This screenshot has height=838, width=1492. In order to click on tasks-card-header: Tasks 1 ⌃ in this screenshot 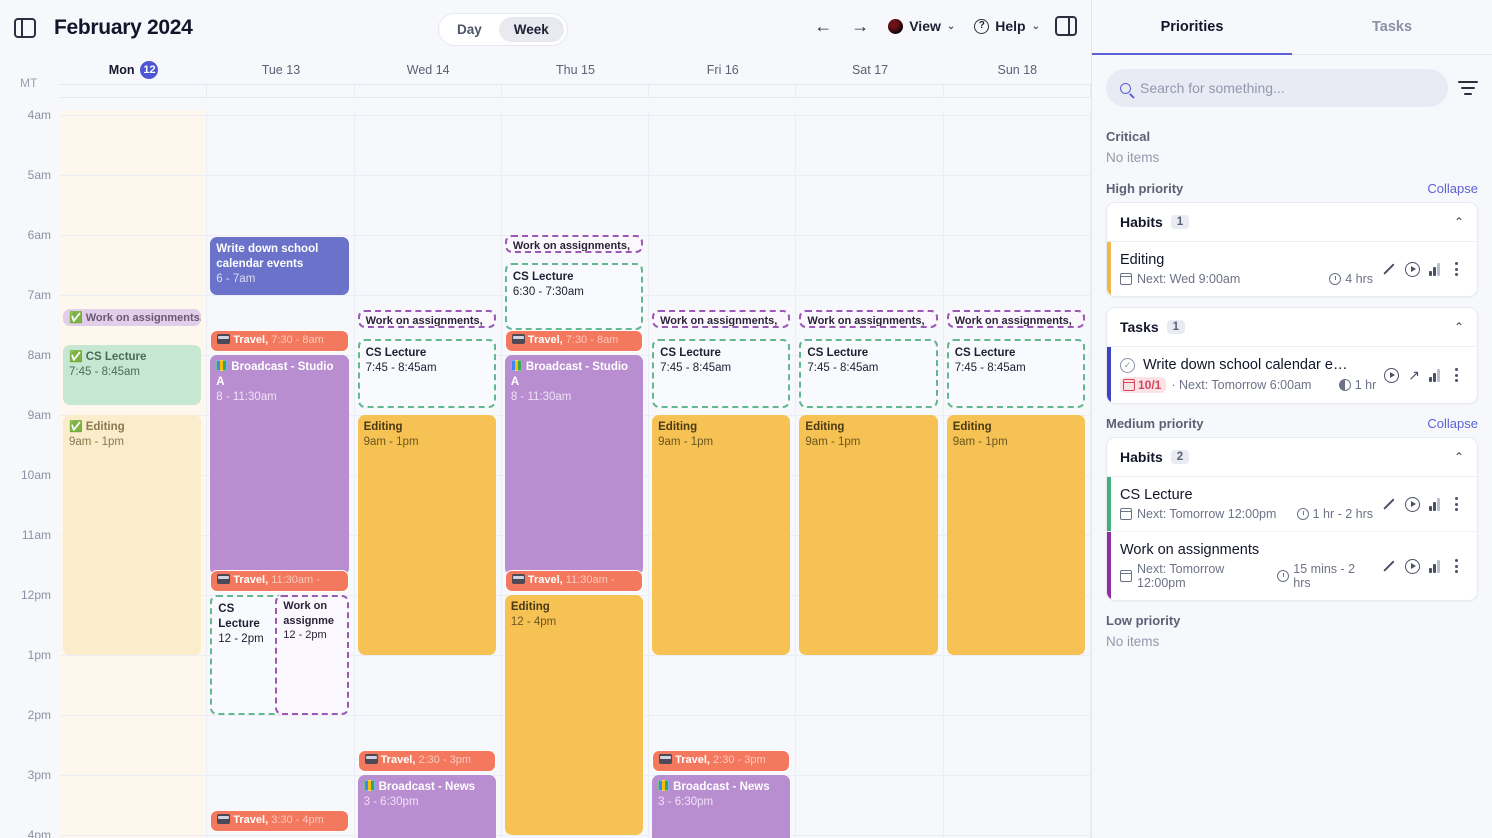, I will do `click(1292, 327)`.